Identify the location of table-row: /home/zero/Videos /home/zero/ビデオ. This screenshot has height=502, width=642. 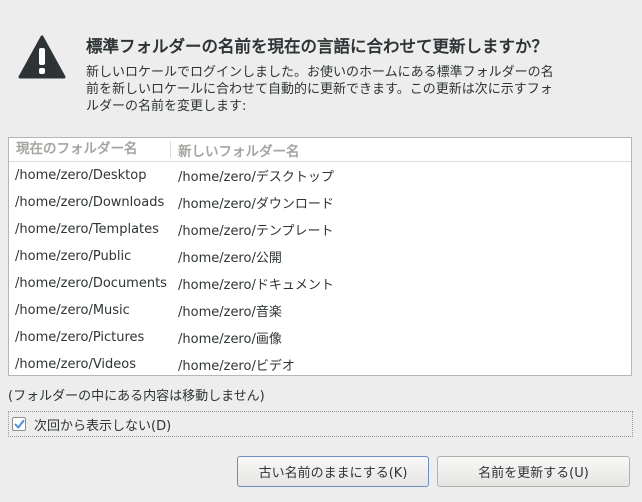
(320, 363).